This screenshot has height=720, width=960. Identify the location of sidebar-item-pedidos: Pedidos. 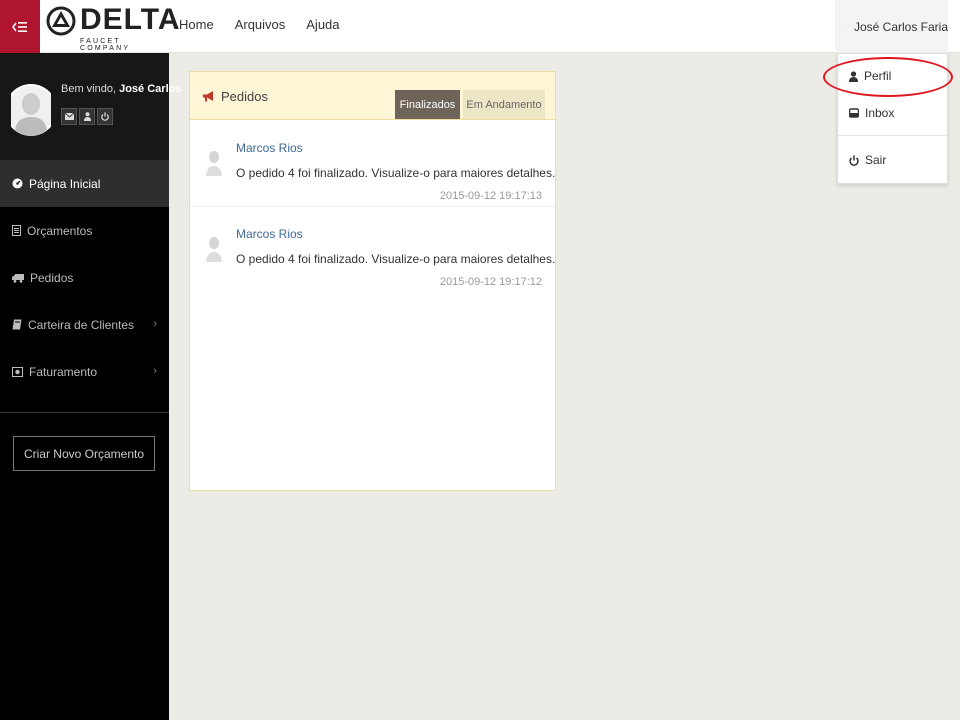
(84, 277).